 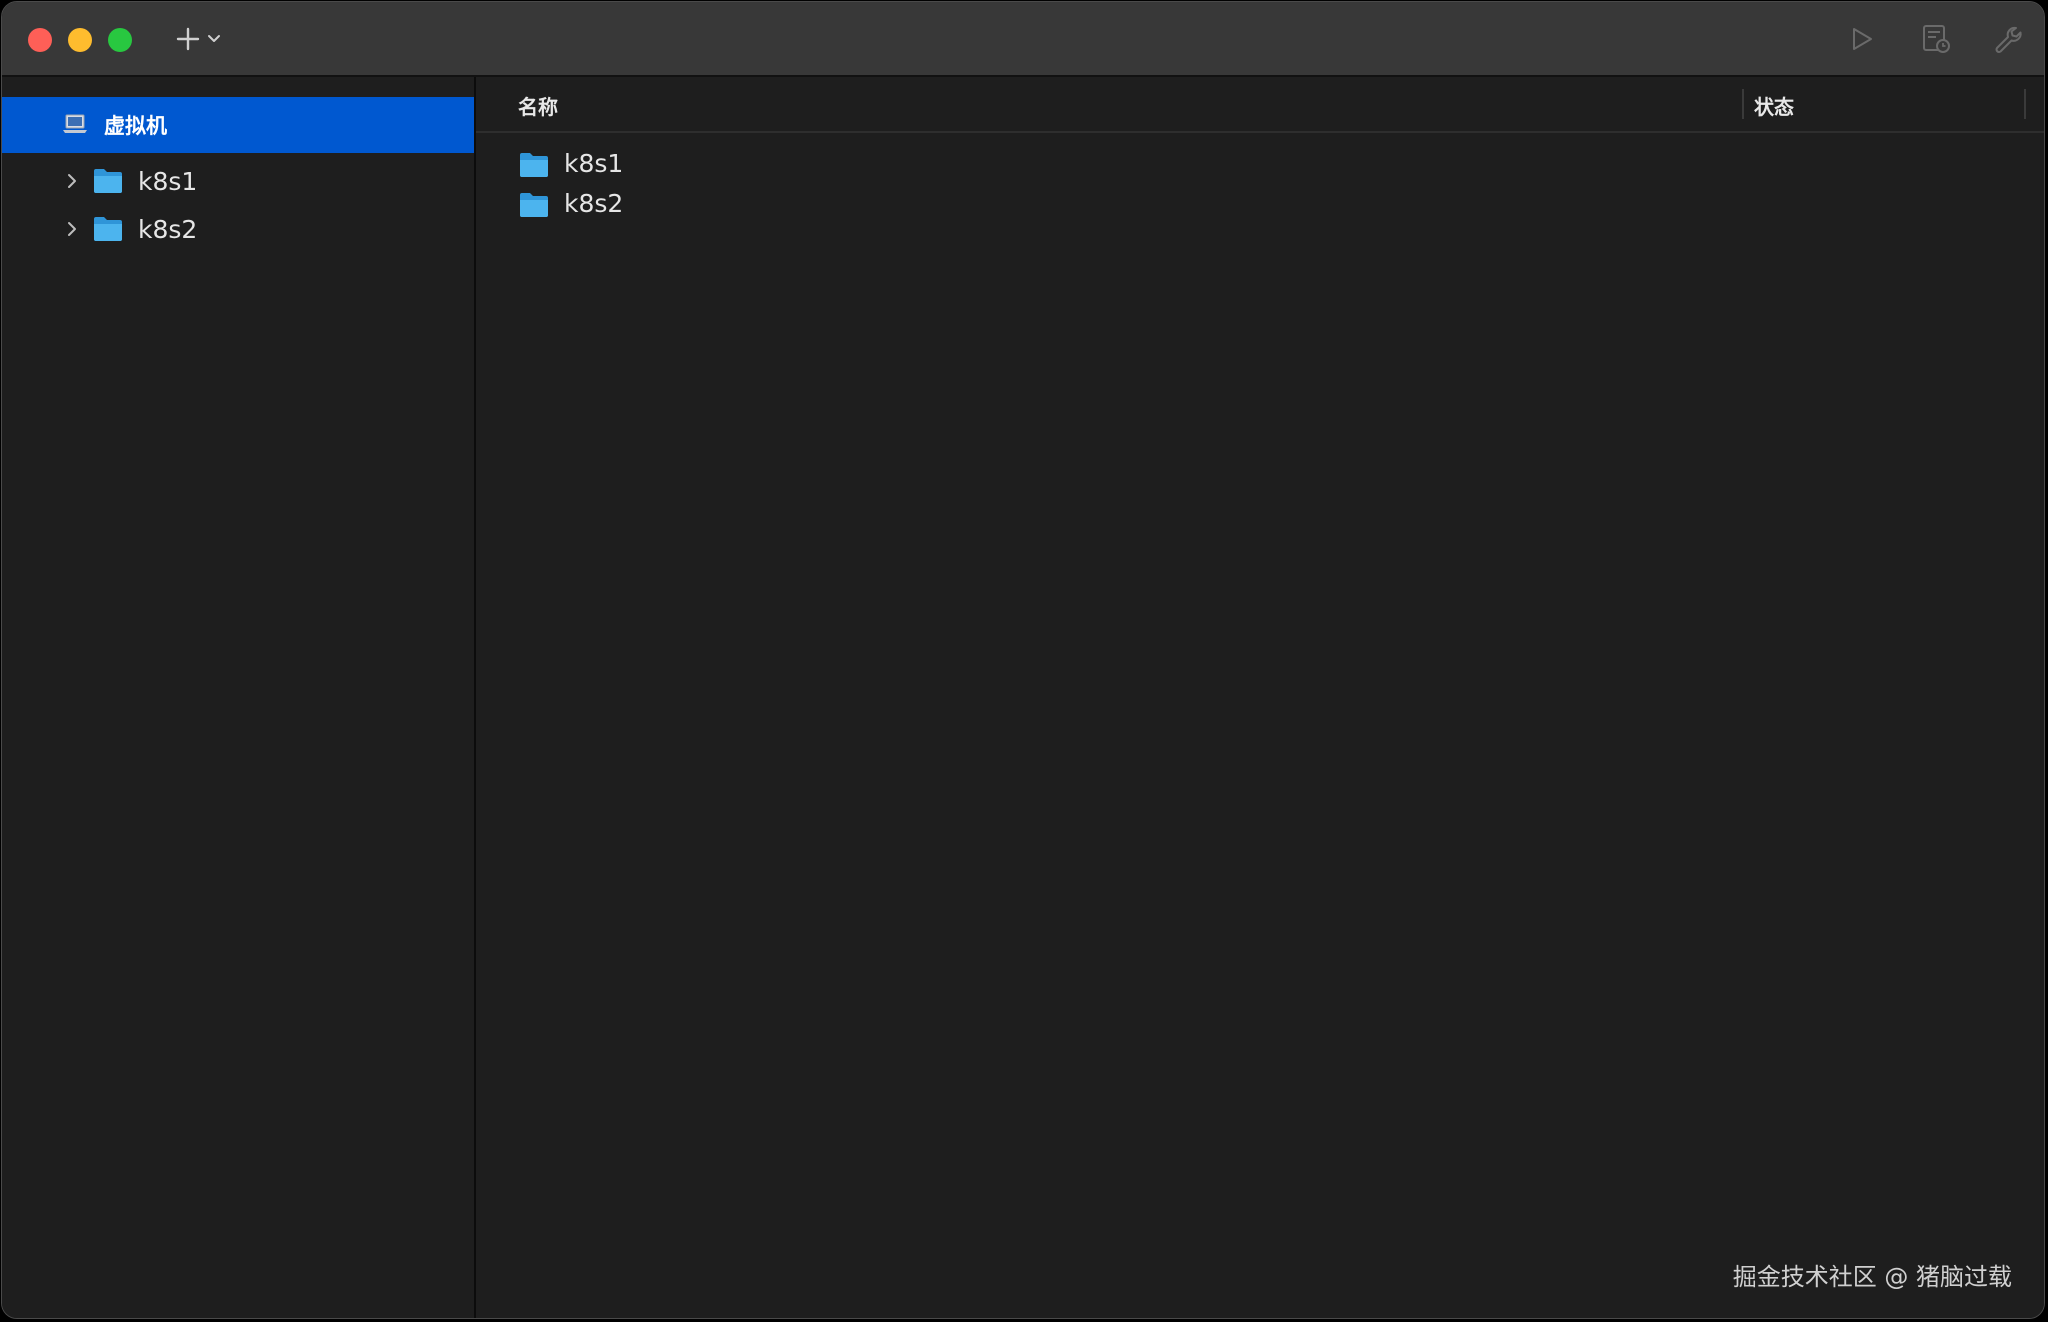 I want to click on table-row: k8s1, so click(x=1256, y=165).